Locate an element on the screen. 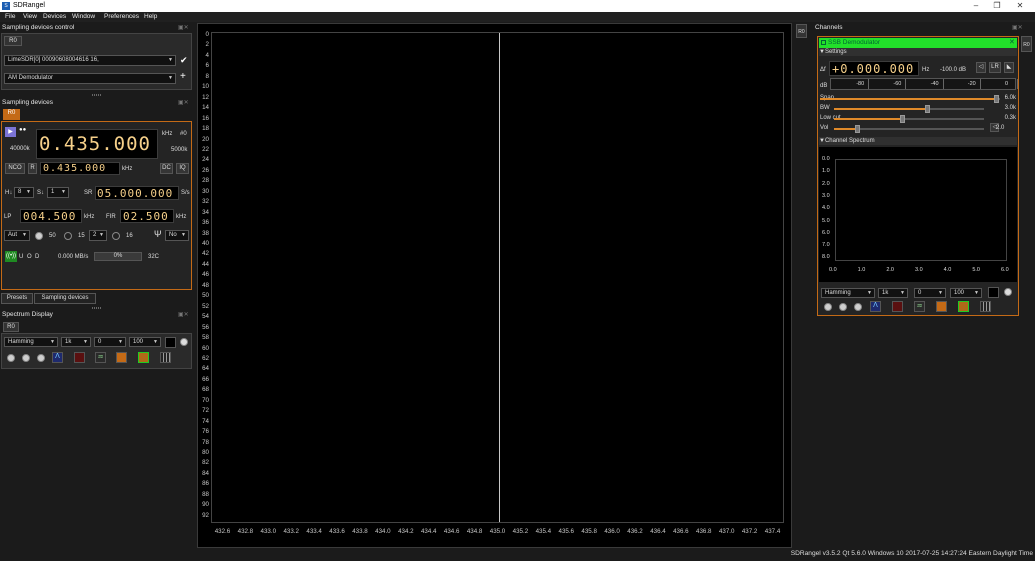 Image resolution: width=1035 pixels, height=561 pixels. demod-check-icon is located at coordinates (823, 42).